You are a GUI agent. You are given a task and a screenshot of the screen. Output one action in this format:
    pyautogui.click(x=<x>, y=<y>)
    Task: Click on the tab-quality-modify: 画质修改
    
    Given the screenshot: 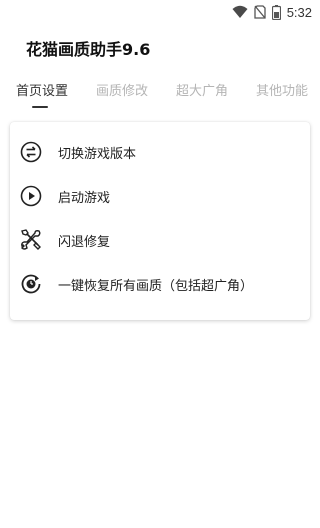 What is the action you would take?
    pyautogui.click(x=122, y=89)
    